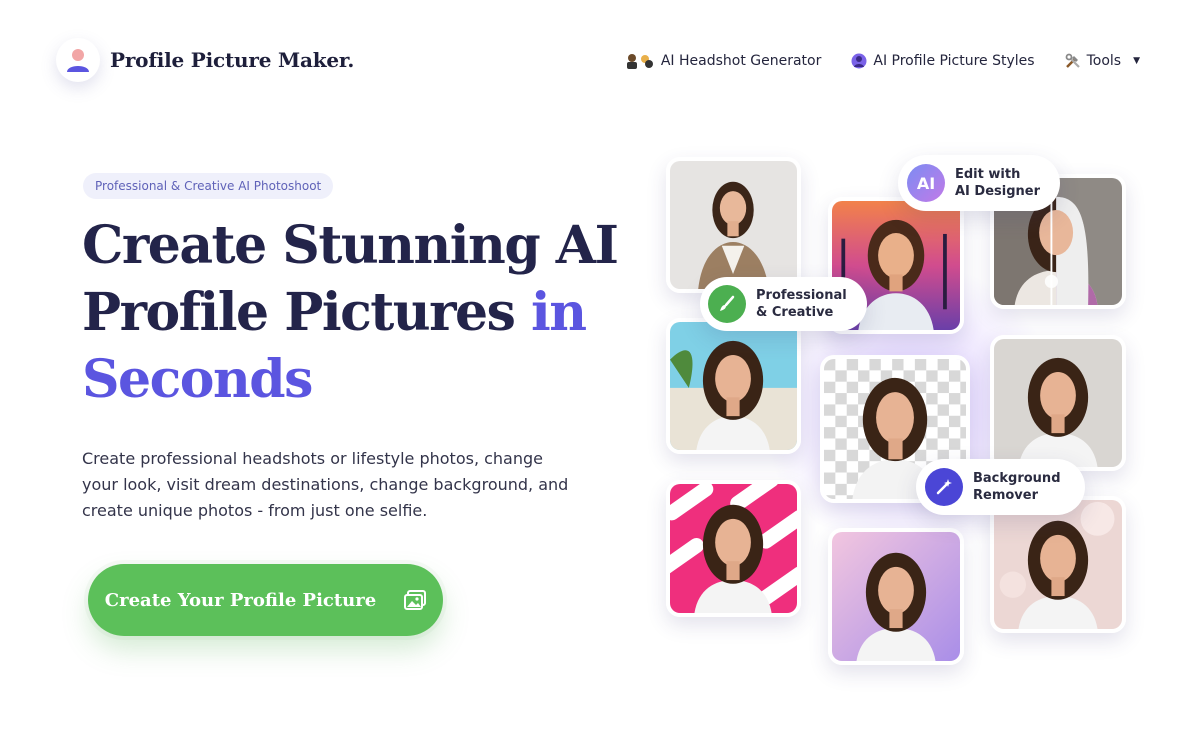  Describe the element at coordinates (1073, 61) in the screenshot. I see `tools-icon` at that location.